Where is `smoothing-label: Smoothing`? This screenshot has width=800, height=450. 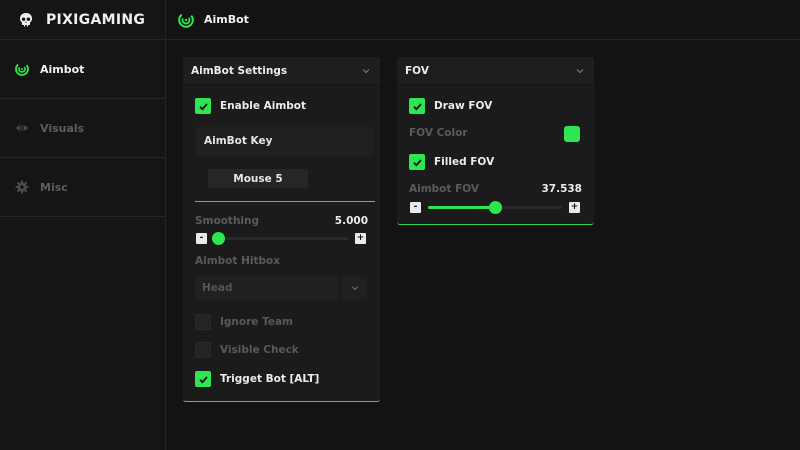
smoothing-label: Smoothing is located at coordinates (227, 221).